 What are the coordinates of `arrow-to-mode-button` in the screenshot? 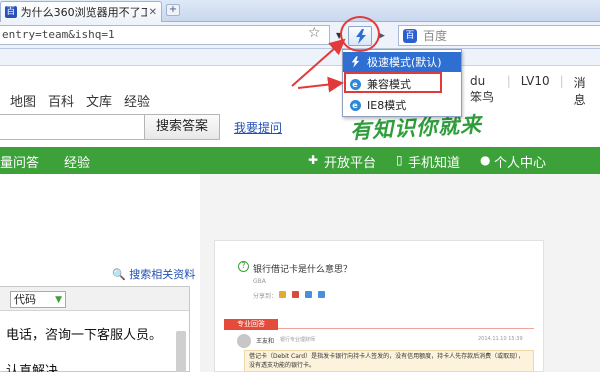 It's located at (318, 62).